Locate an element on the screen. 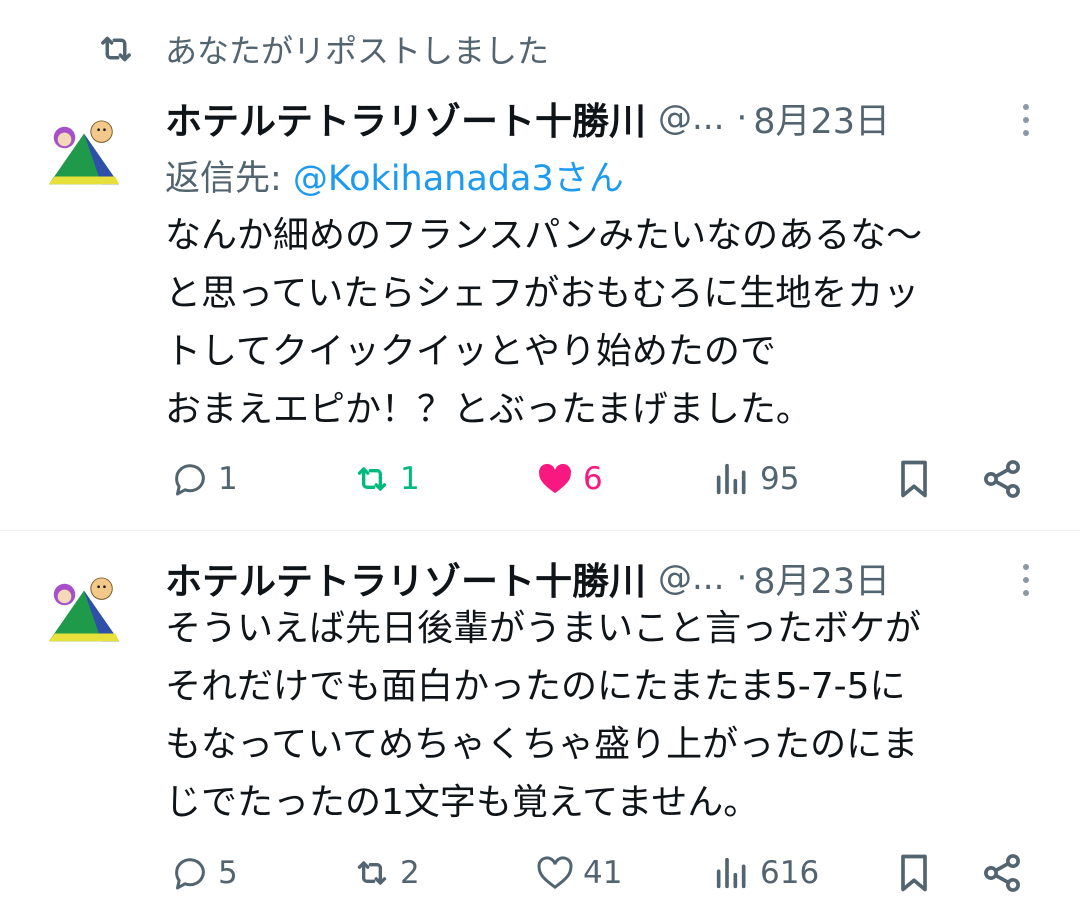 Image resolution: width=1080 pixels, height=916 pixels. tweet-text-line: それだけでも面白かったのにたまたま5-7-5に is located at coordinates (535, 686).